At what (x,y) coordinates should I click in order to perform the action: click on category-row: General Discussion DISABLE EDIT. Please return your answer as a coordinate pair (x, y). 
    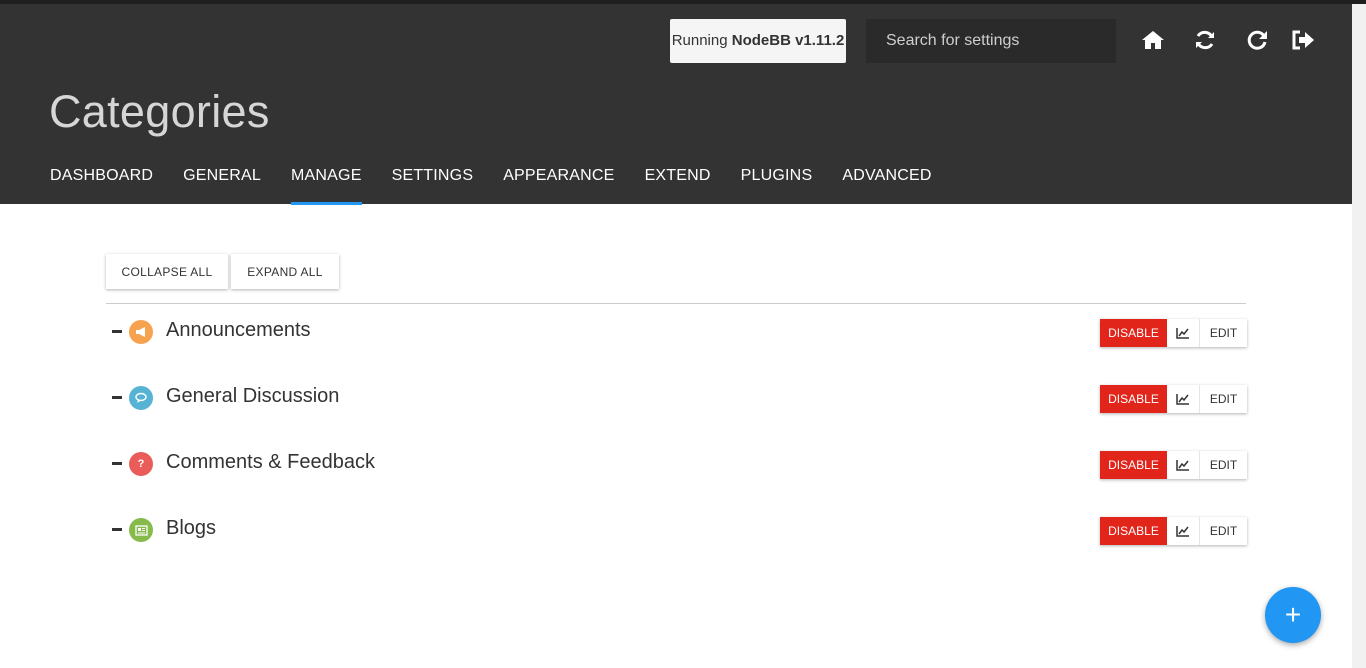
    Looking at the image, I should click on (676, 398).